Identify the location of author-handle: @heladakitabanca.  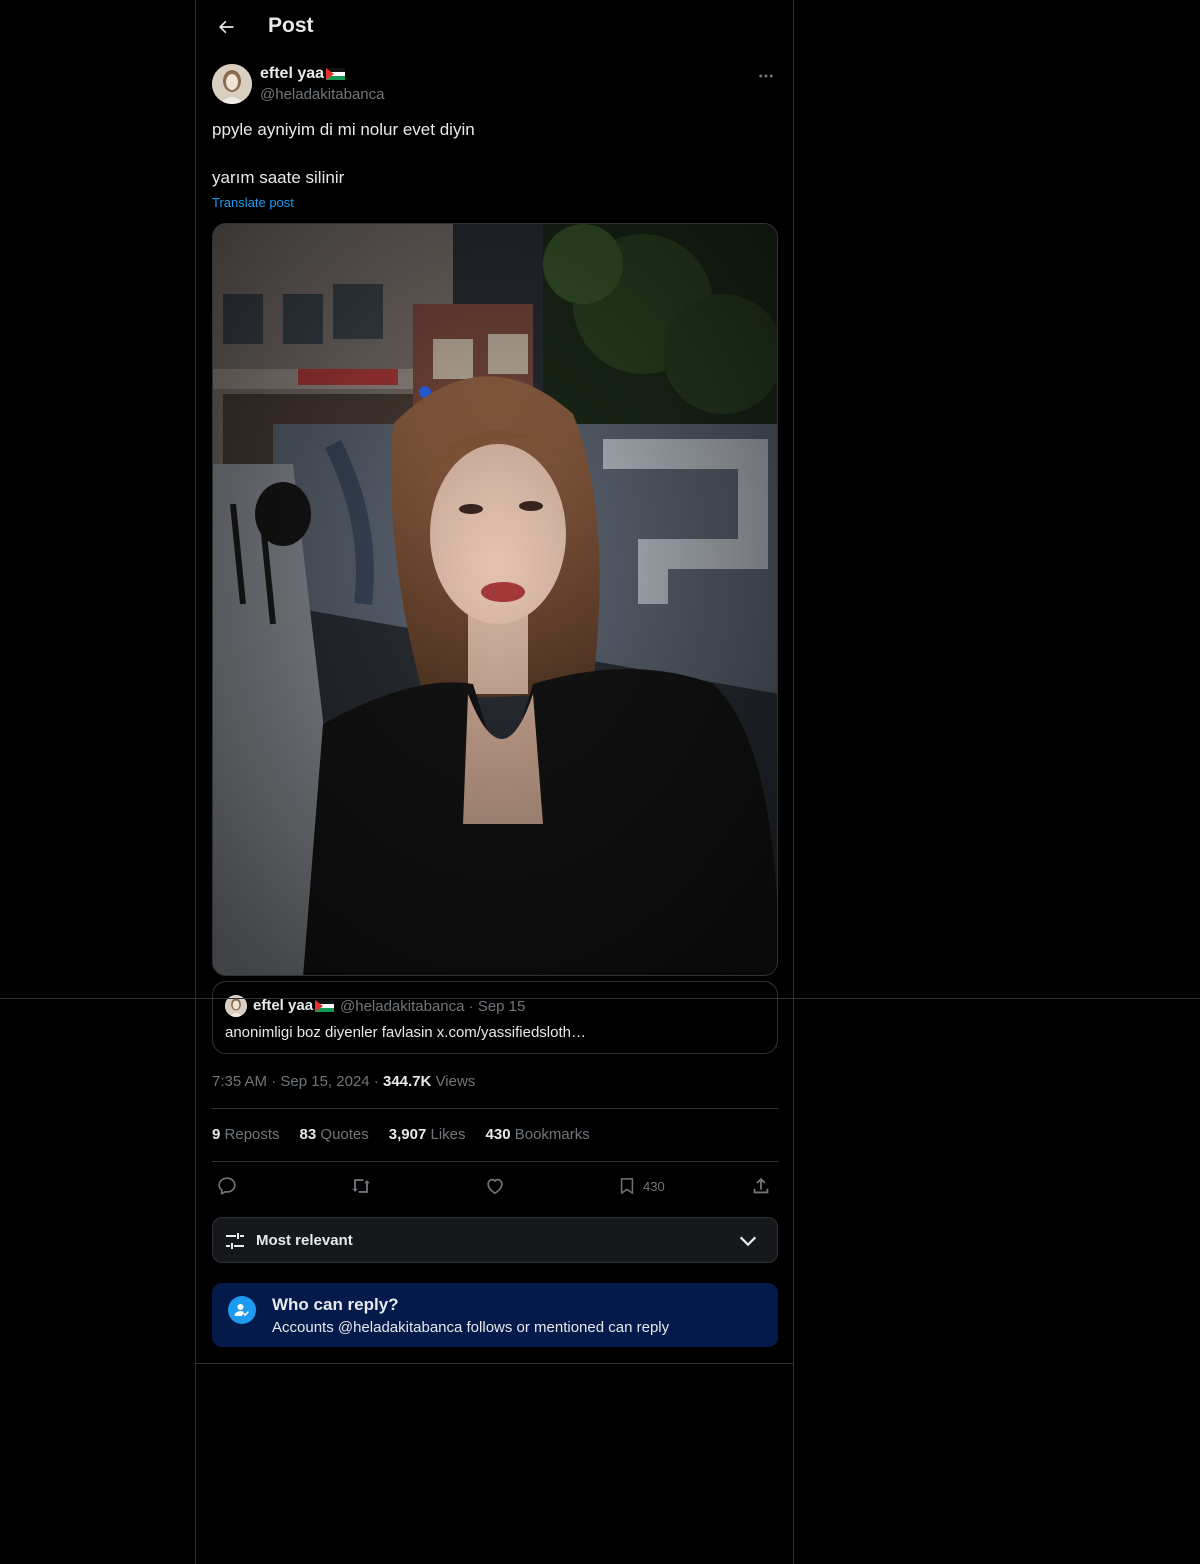
(322, 94).